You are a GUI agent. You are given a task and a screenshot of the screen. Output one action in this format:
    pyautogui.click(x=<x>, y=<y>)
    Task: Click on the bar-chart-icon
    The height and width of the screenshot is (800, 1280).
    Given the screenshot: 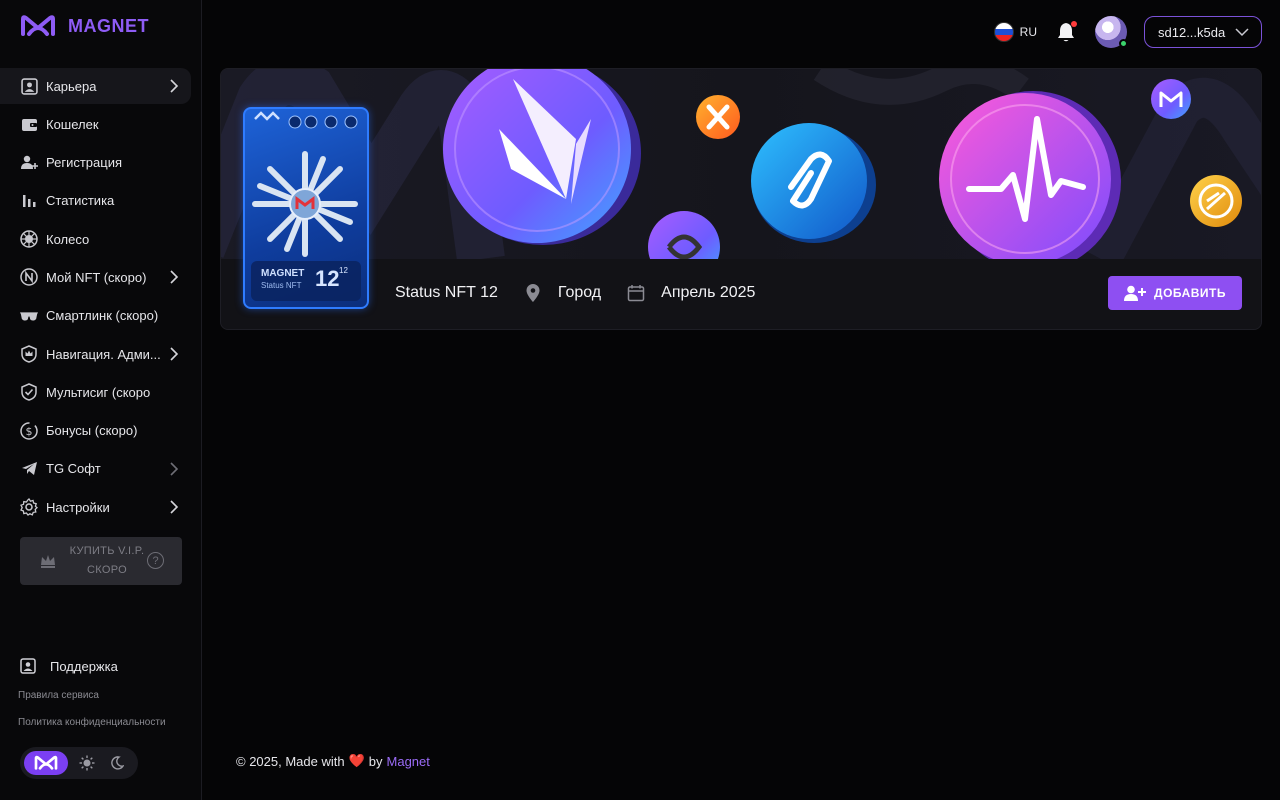 What is the action you would take?
    pyautogui.click(x=29, y=201)
    